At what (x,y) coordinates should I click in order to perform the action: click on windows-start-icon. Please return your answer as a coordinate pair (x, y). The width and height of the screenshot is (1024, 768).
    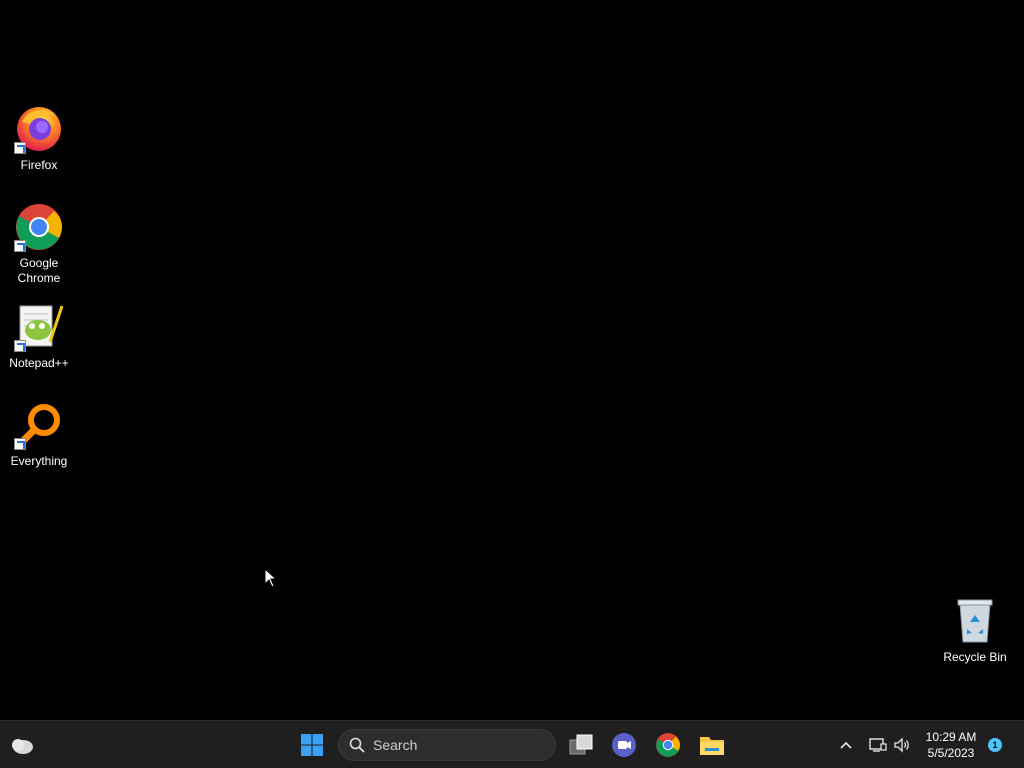
    Looking at the image, I should click on (312, 745).